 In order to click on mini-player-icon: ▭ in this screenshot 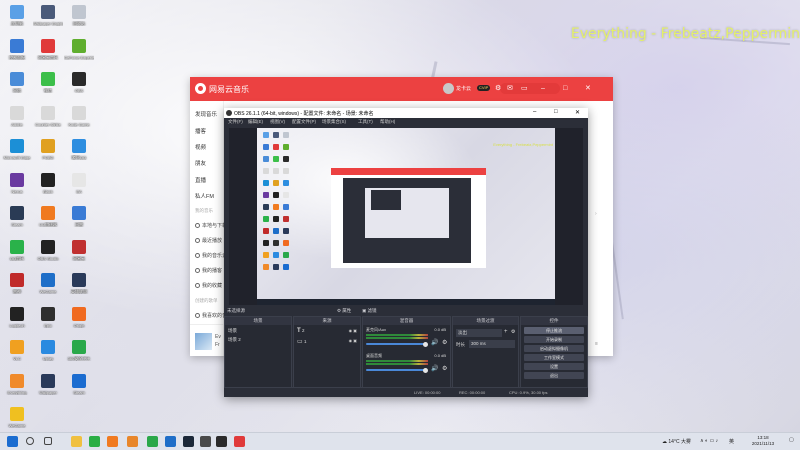, I will do `click(524, 88)`.